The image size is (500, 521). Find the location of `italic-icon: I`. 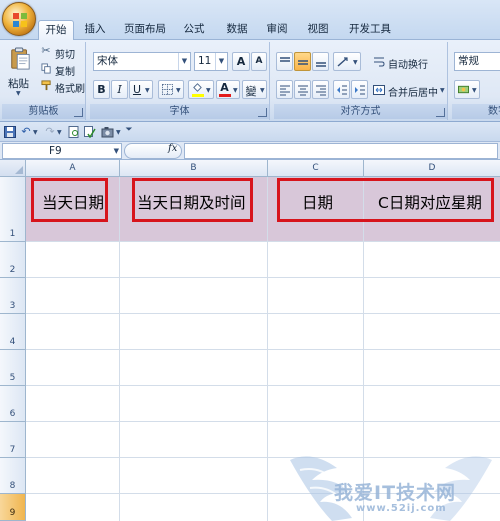

italic-icon: I is located at coordinates (119, 89).